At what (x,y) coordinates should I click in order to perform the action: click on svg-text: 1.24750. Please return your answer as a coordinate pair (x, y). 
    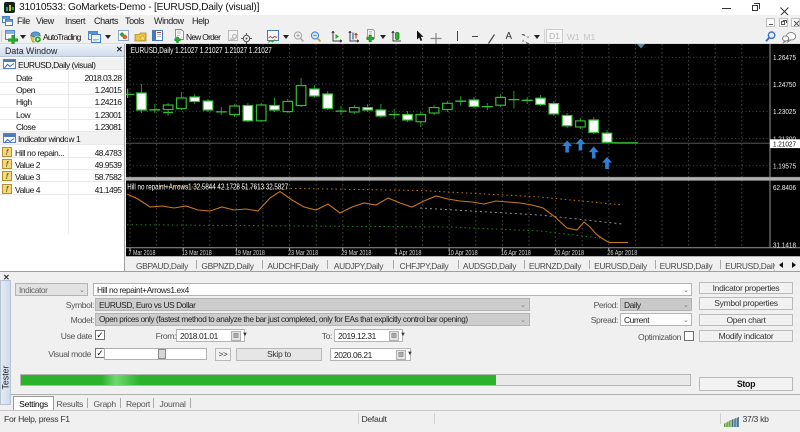
    Looking at the image, I should click on (784, 84).